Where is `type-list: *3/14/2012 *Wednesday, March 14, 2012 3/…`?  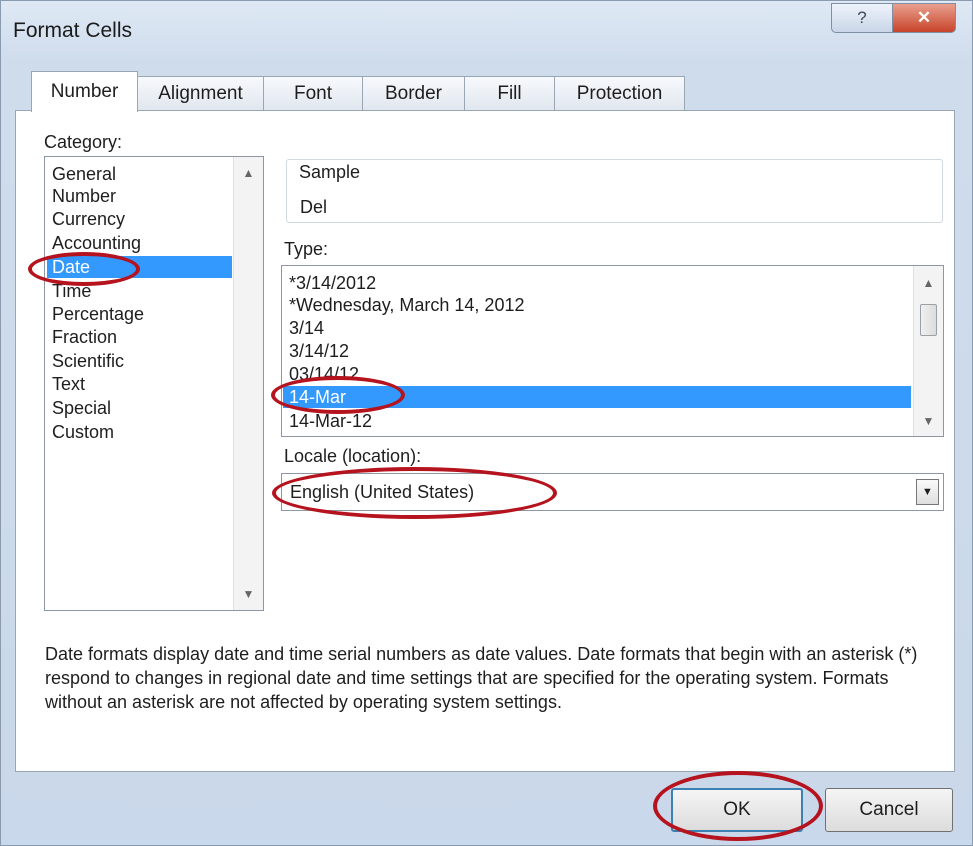 type-list: *3/14/2012 *Wednesday, March 14, 2012 3/… is located at coordinates (612, 351).